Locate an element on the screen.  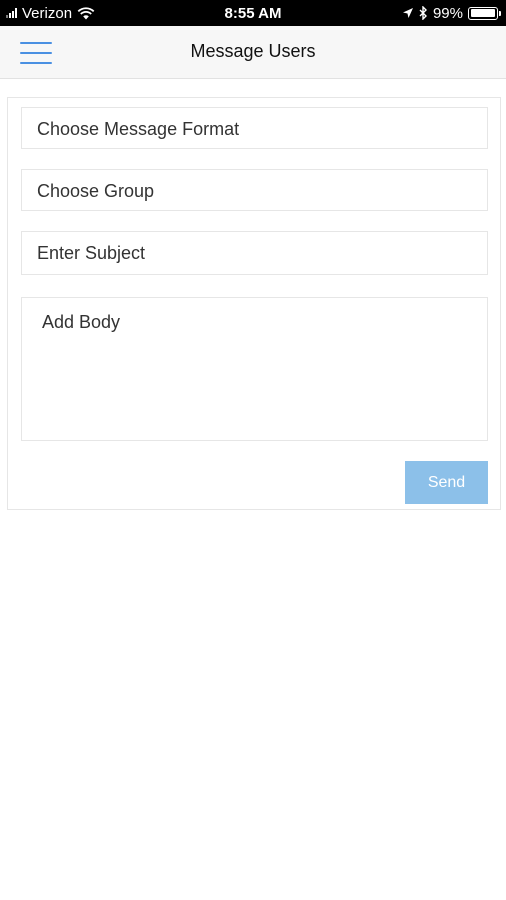
message-format-select: Choose Message Format is located at coordinates (254, 128).